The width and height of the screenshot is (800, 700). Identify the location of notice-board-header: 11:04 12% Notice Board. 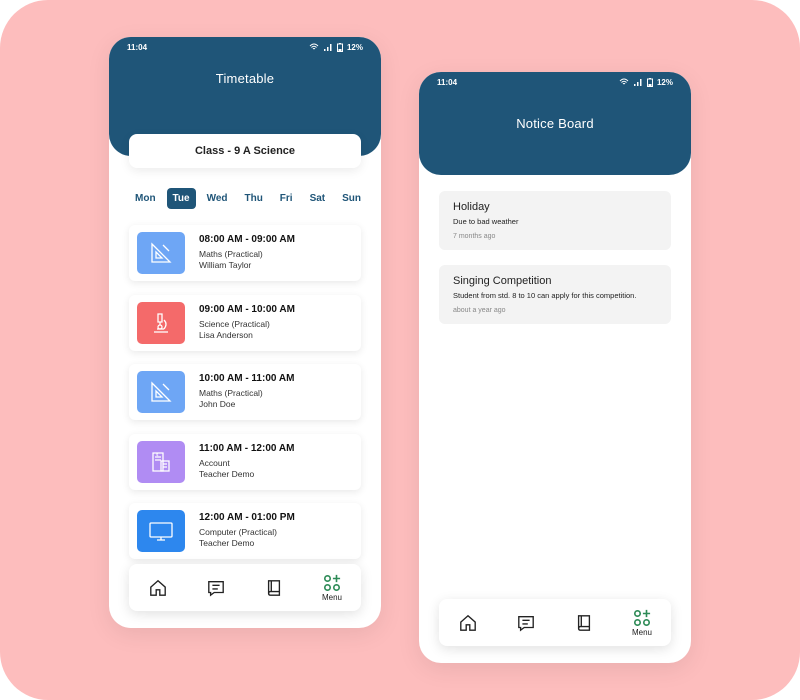
(555, 123).